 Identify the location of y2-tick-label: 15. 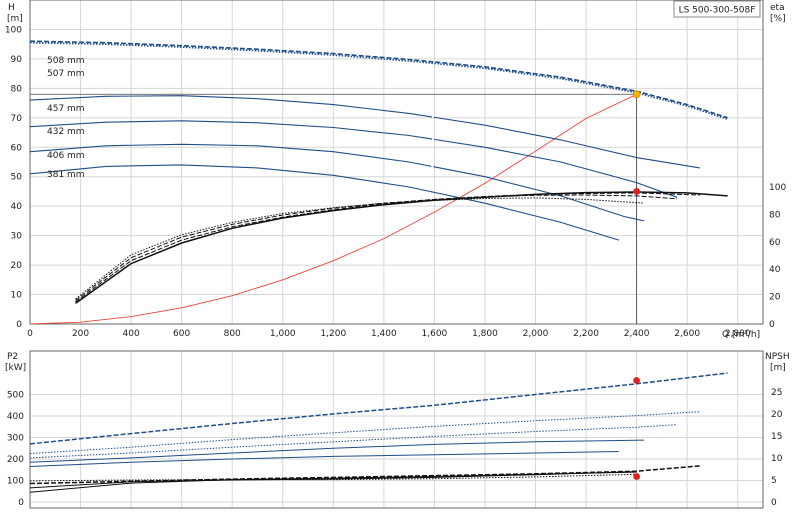
(776, 437).